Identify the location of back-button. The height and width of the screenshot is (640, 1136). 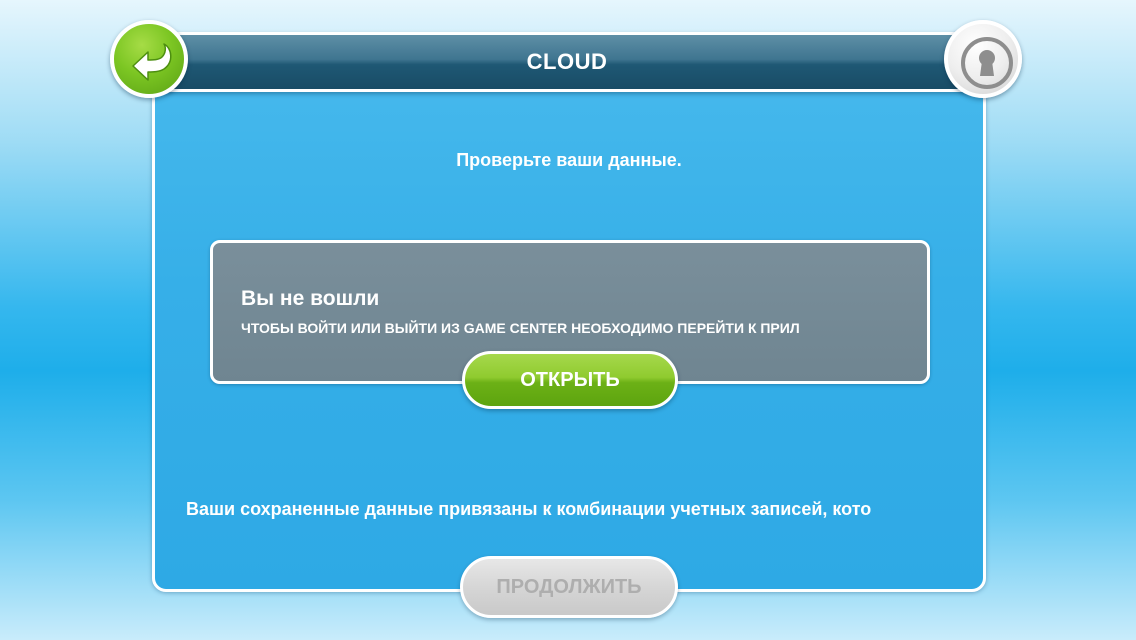
(149, 59).